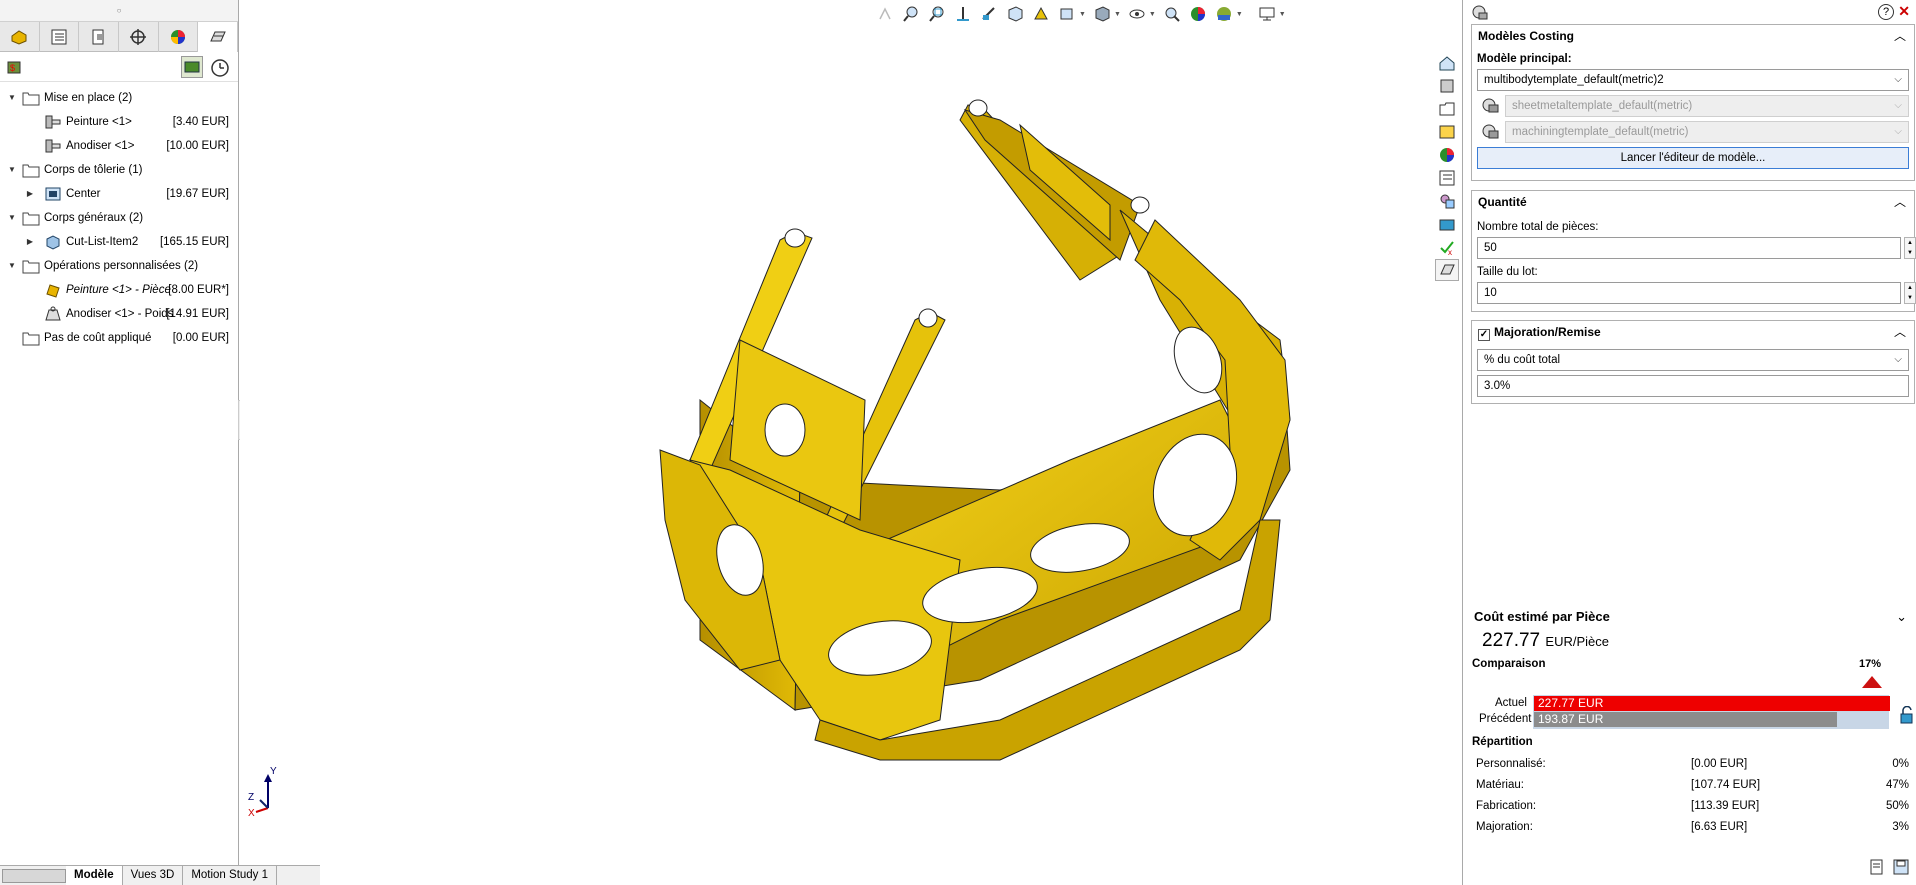  I want to click on solidworks-forum-icon, so click(1447, 201).